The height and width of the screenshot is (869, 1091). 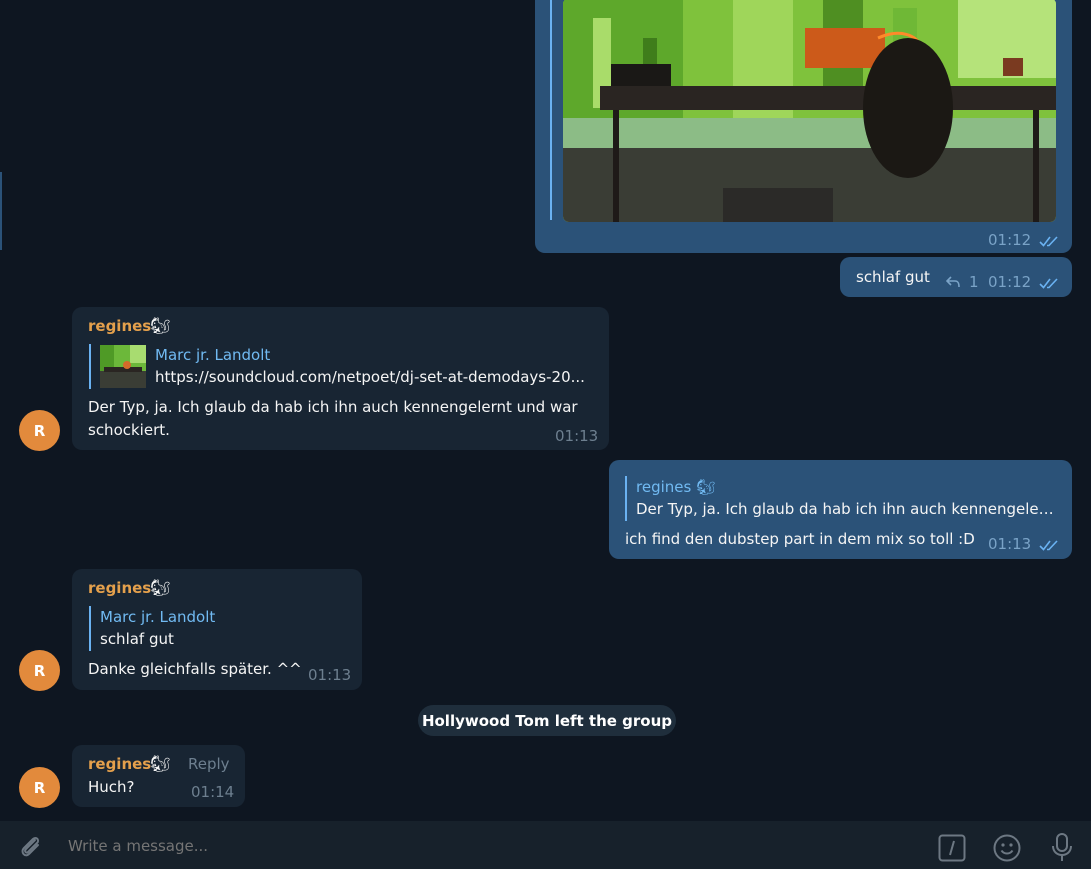 What do you see at coordinates (952, 848) in the screenshot?
I see `slash-command-icon` at bounding box center [952, 848].